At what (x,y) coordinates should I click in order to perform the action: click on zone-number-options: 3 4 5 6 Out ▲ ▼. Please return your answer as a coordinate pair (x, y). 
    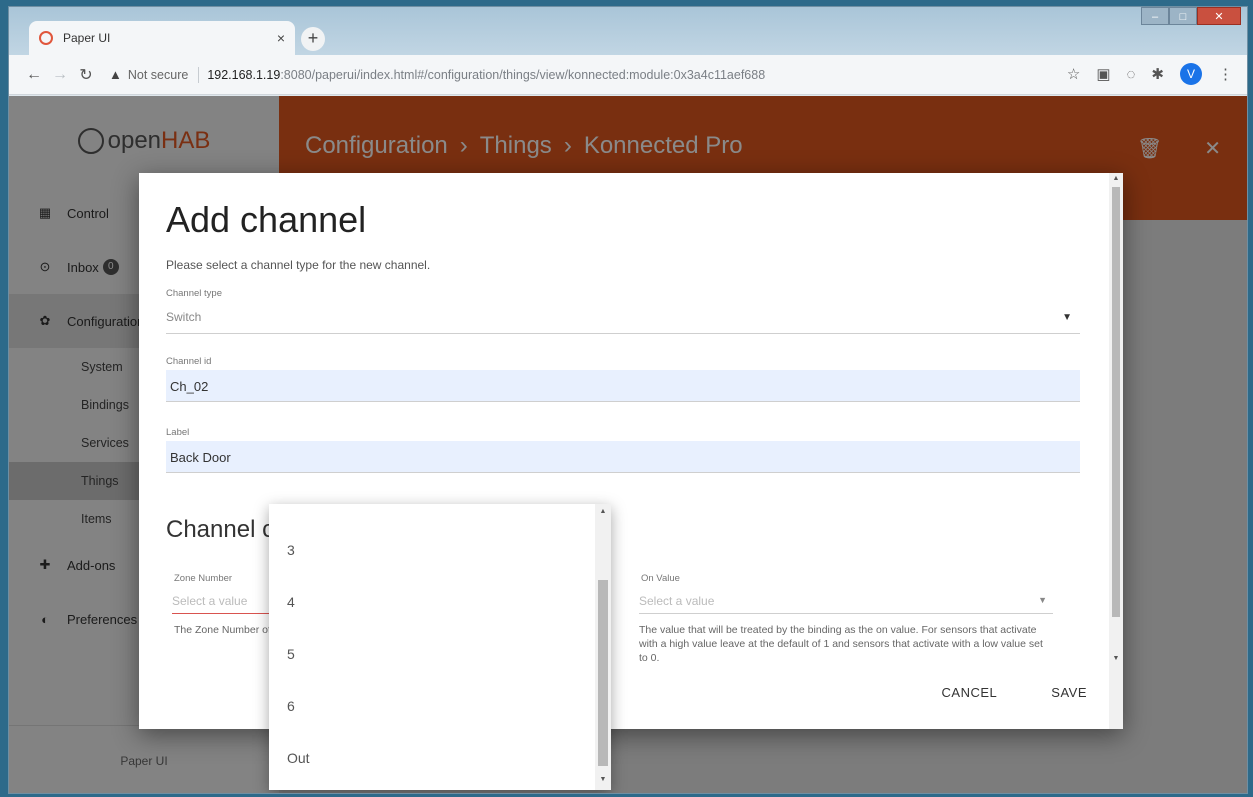
    Looking at the image, I should click on (440, 647).